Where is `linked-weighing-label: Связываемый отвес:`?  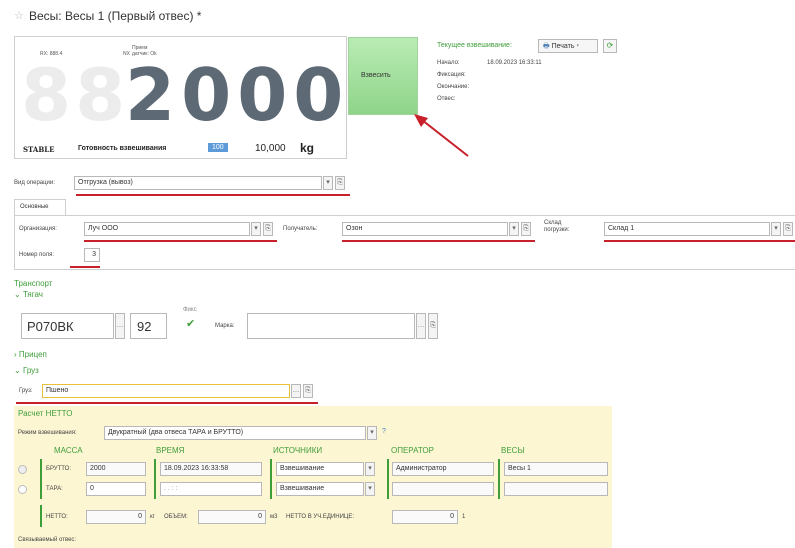
linked-weighing-label: Связываемый отвес: is located at coordinates (47, 540).